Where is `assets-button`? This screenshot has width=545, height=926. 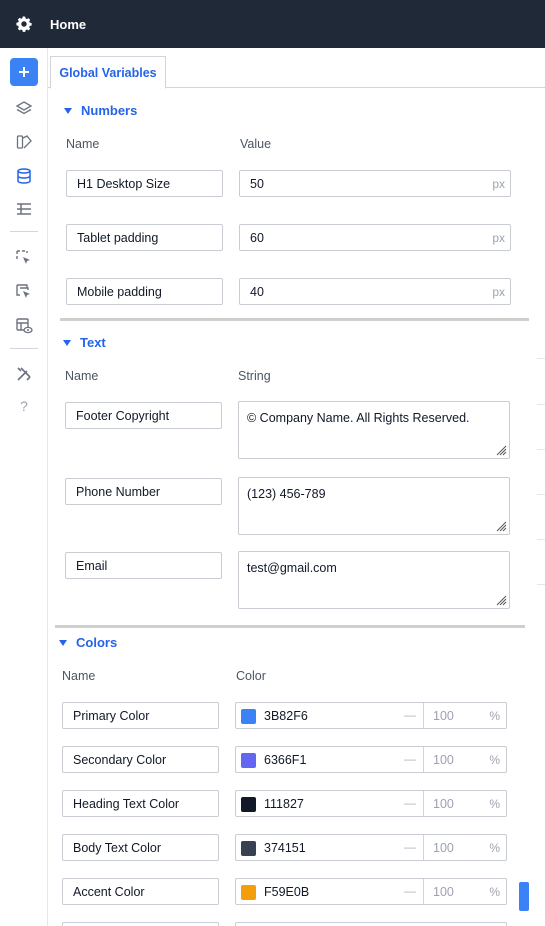 assets-button is located at coordinates (24, 142).